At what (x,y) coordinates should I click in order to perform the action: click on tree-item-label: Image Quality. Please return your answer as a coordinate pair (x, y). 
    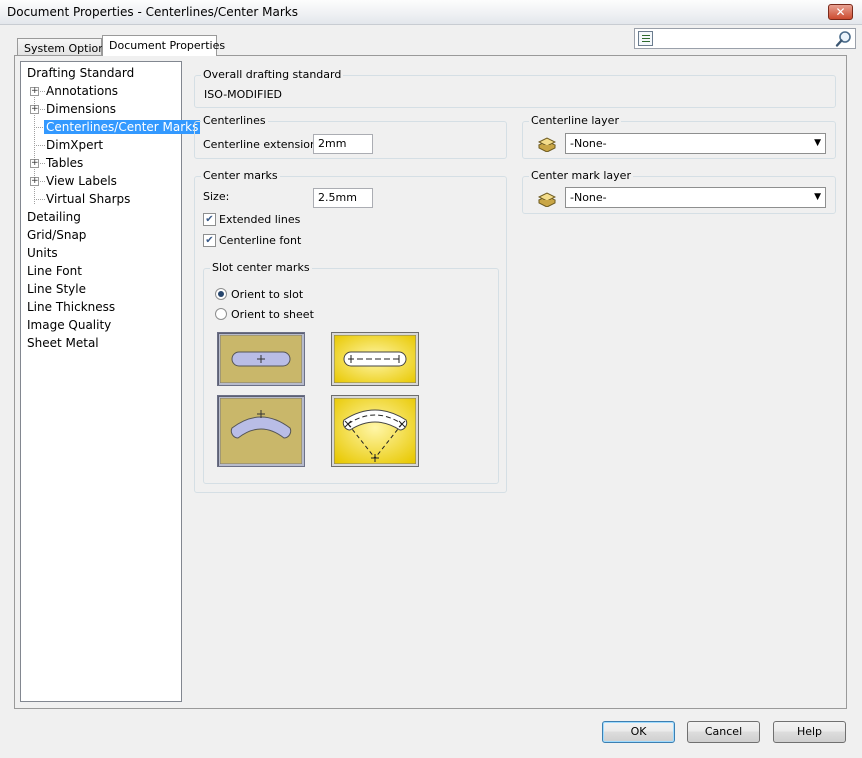
    Looking at the image, I should click on (69, 325).